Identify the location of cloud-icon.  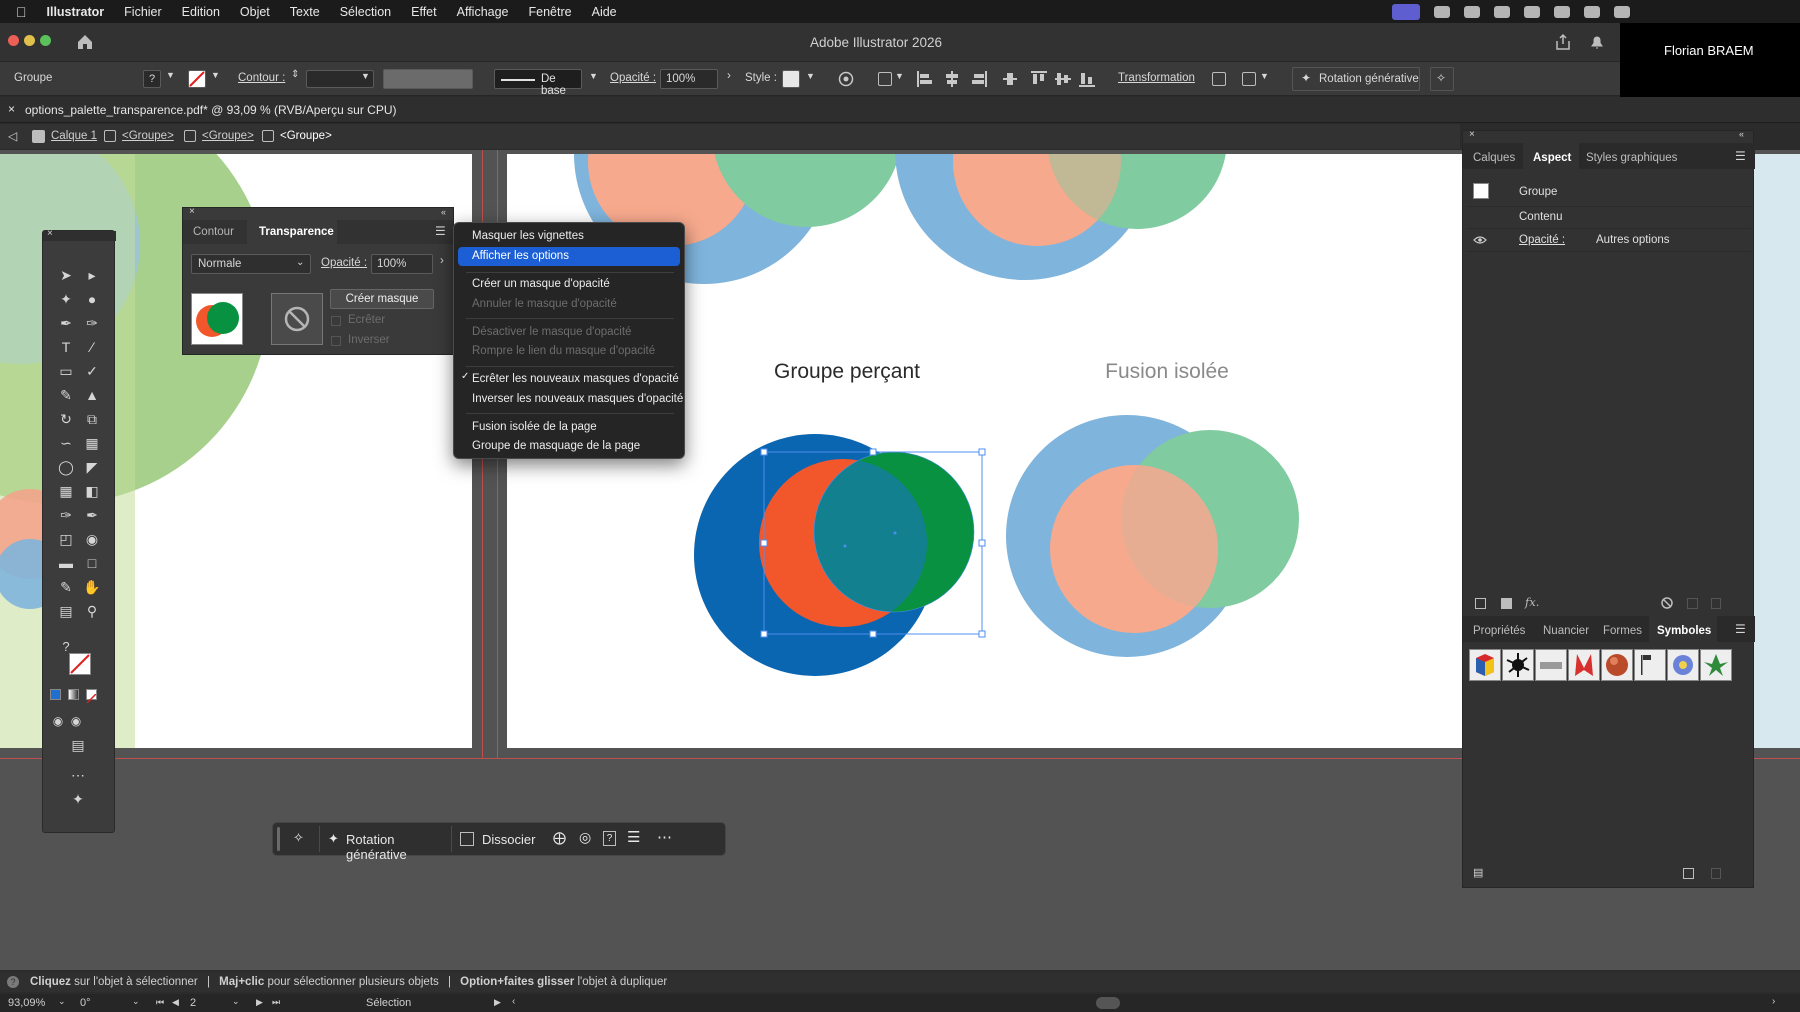
(1472, 11).